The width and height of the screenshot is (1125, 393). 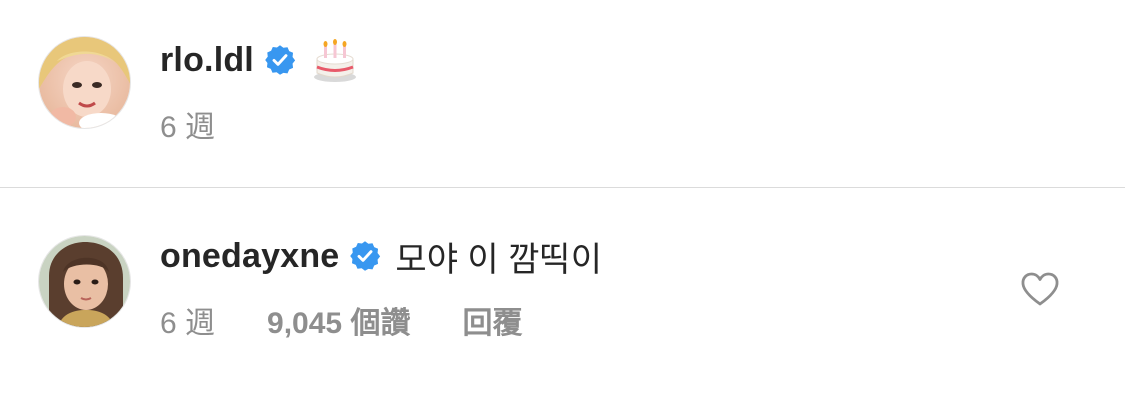 What do you see at coordinates (259, 60) in the screenshot?
I see `comment-header: rlo.ldl` at bounding box center [259, 60].